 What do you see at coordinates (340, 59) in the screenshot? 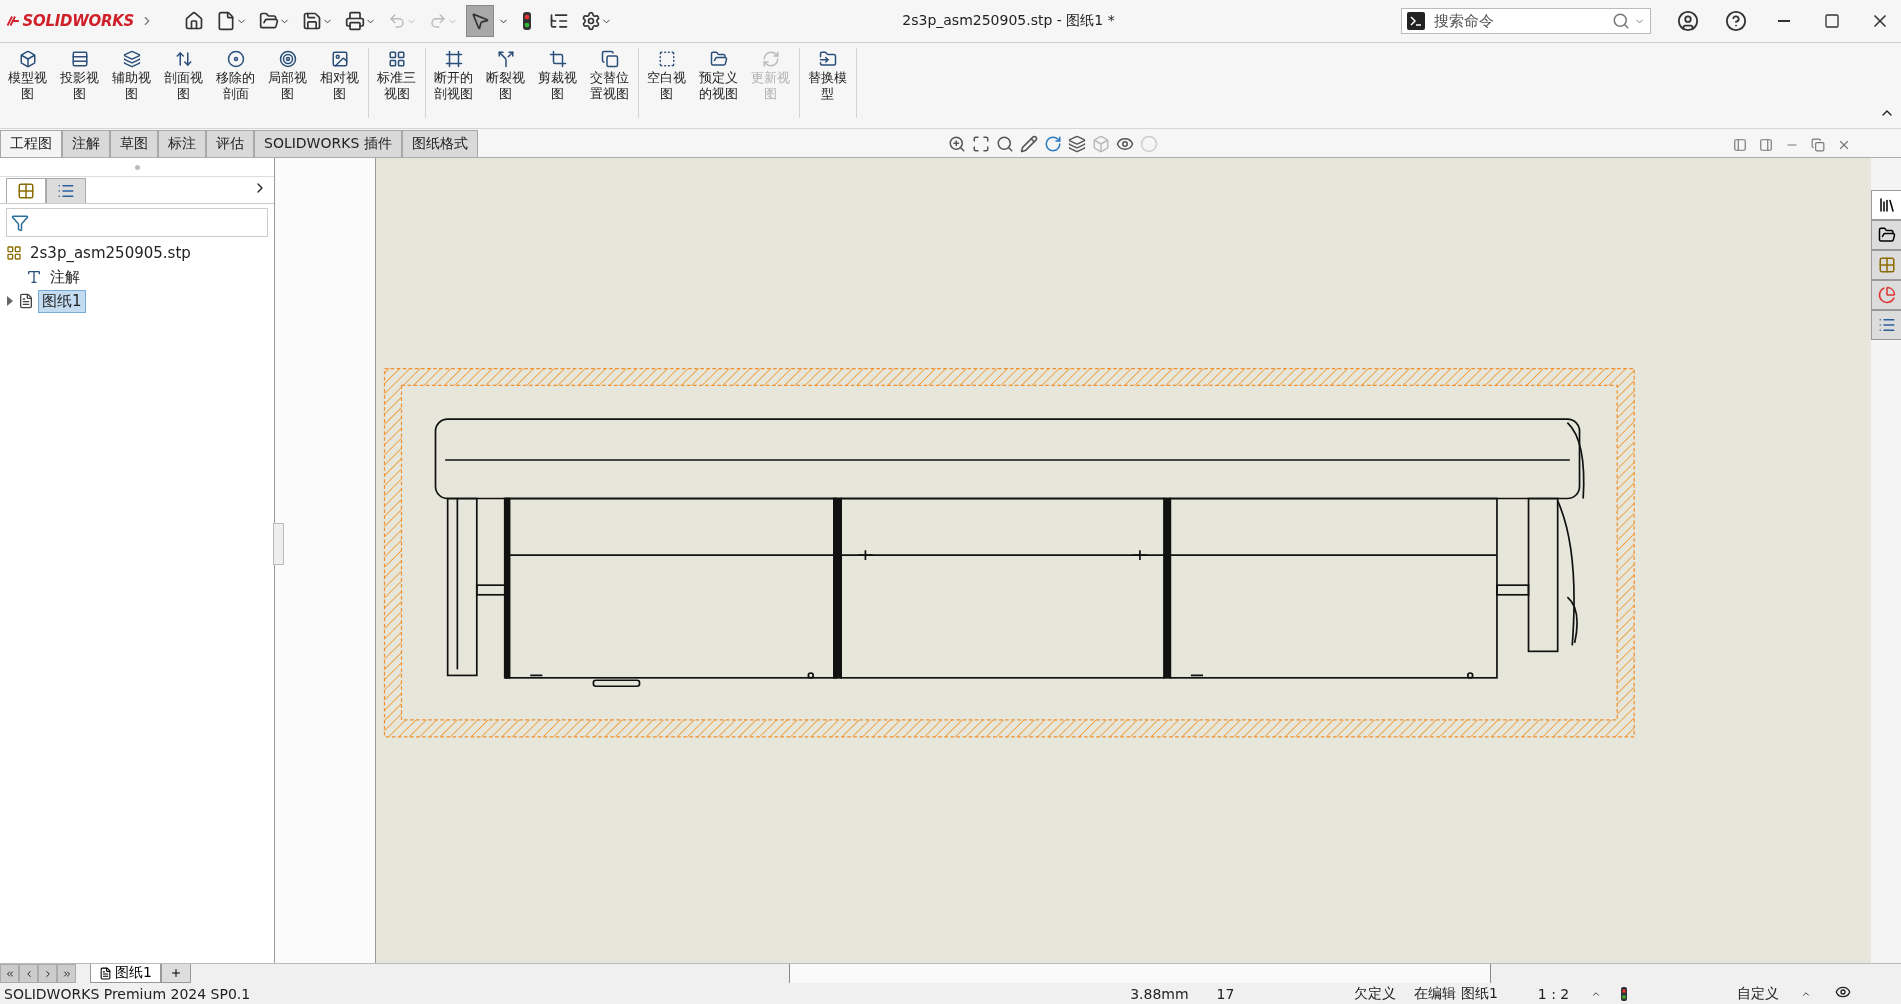
I see `image-icon` at bounding box center [340, 59].